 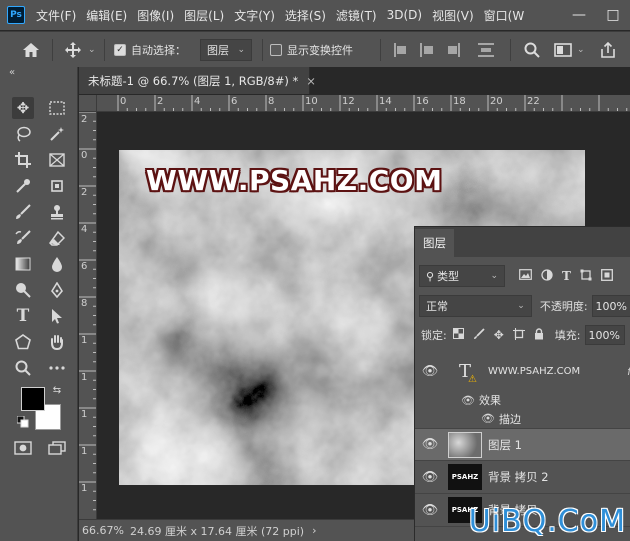 What do you see at coordinates (16, 15) in the screenshot?
I see `photoshop-logo-icon: Ps` at bounding box center [16, 15].